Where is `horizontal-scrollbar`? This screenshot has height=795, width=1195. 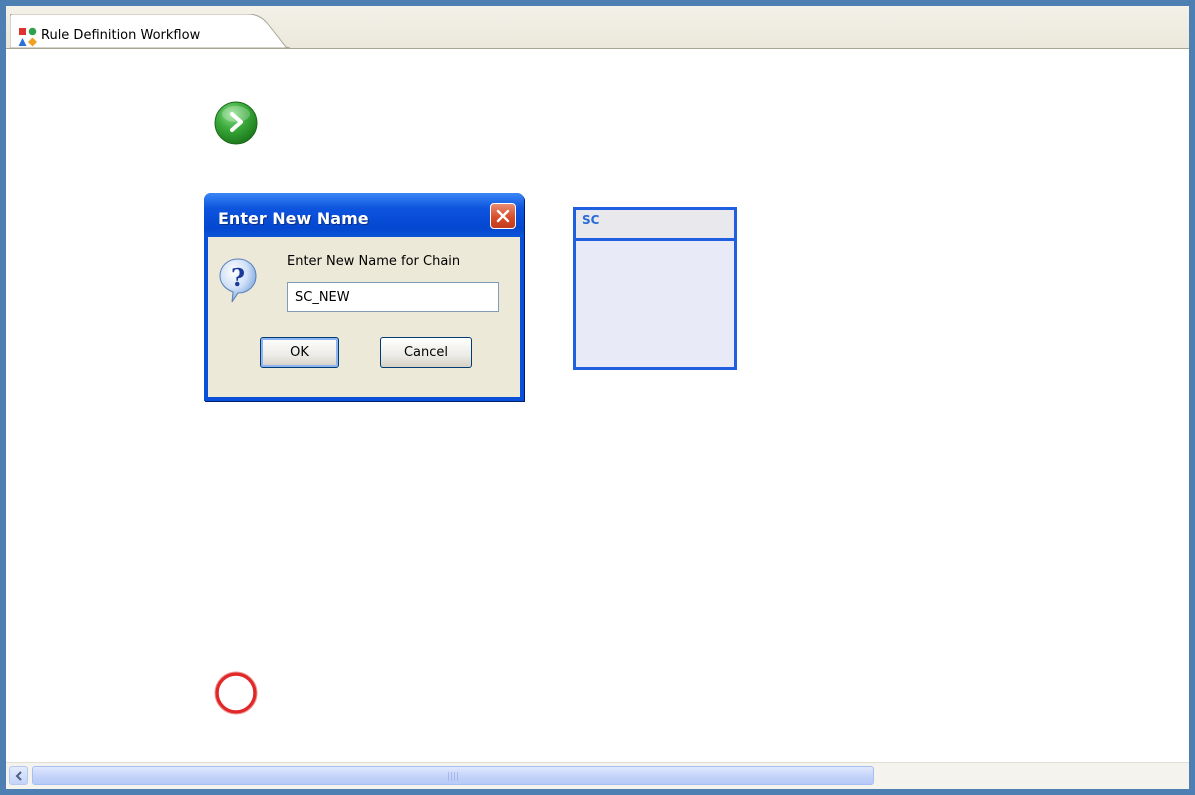 horizontal-scrollbar is located at coordinates (597, 775).